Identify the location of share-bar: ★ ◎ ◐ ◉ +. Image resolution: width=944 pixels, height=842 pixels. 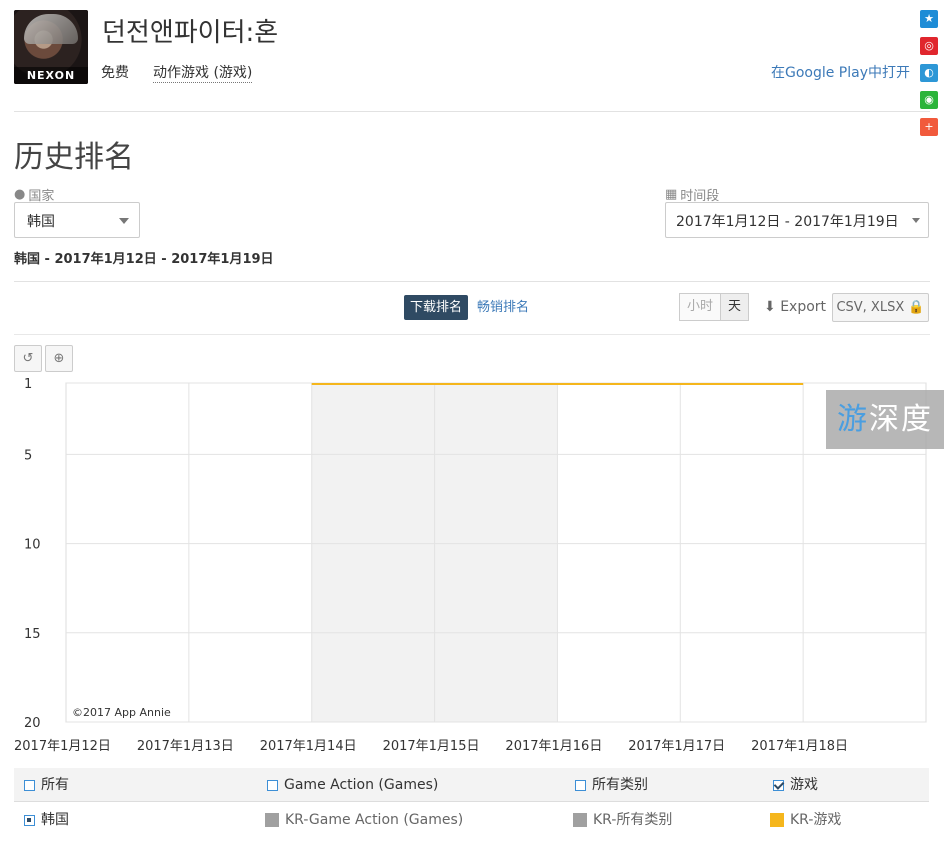
(929, 73).